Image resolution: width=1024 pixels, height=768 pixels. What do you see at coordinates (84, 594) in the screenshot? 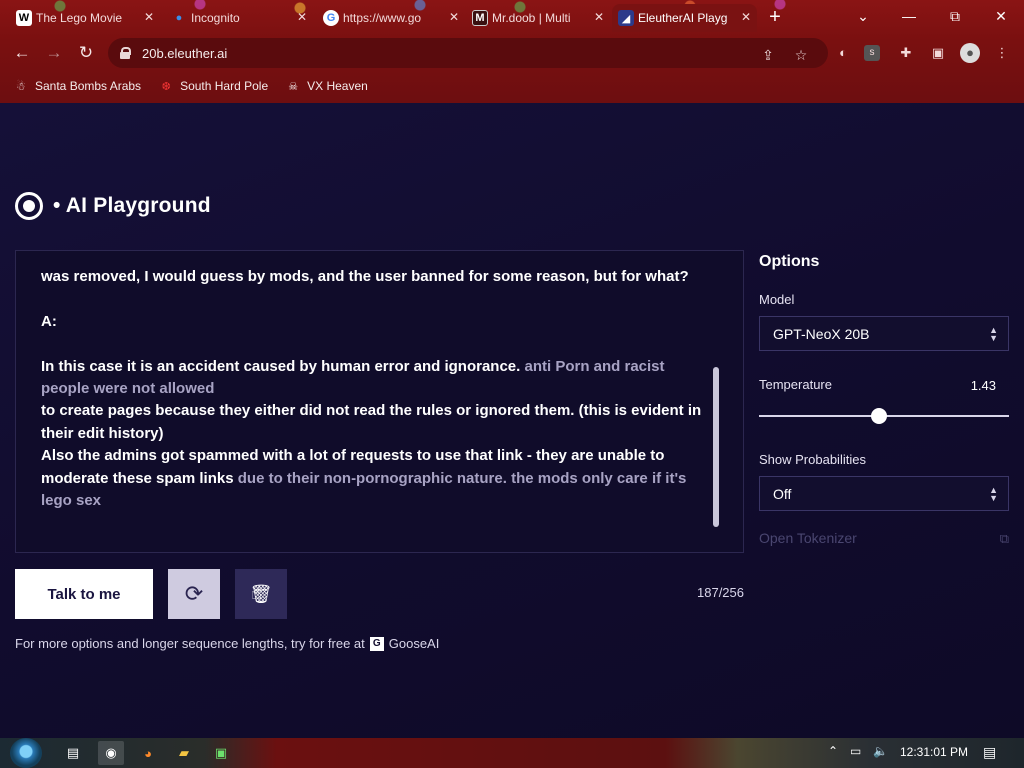
I see `talk-to-me-button: Talk to me` at bounding box center [84, 594].